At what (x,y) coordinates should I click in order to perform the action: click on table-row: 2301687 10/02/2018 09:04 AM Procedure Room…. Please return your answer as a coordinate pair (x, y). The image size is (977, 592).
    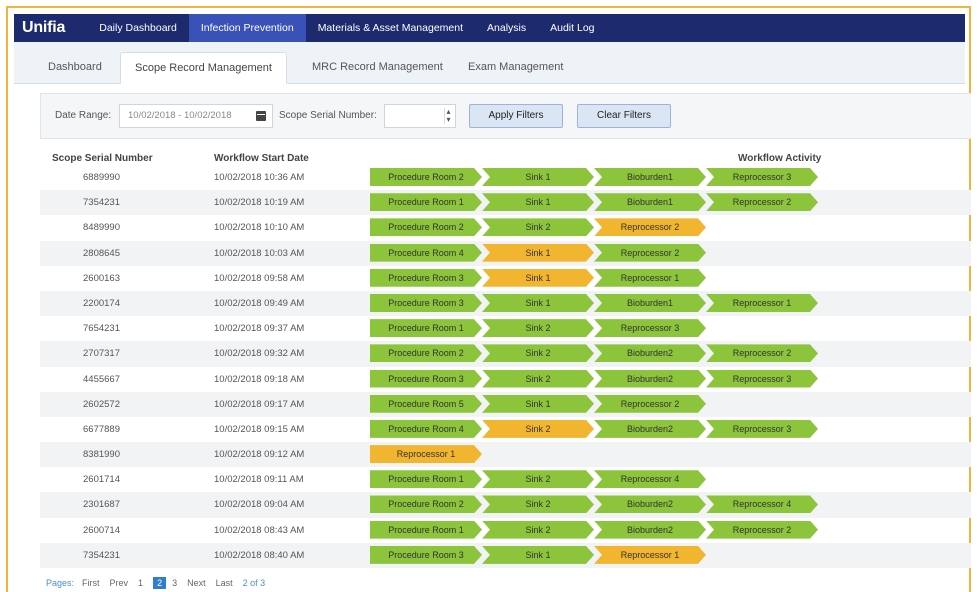
    Looking at the image, I should click on (505, 505).